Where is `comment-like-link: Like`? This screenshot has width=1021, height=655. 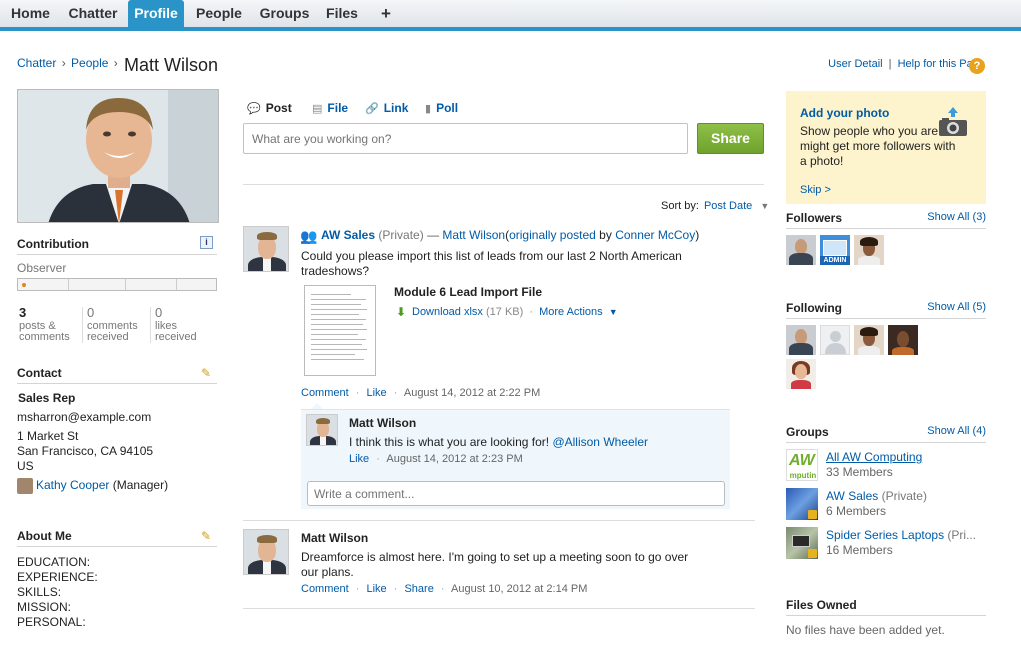
comment-like-link: Like is located at coordinates (359, 459).